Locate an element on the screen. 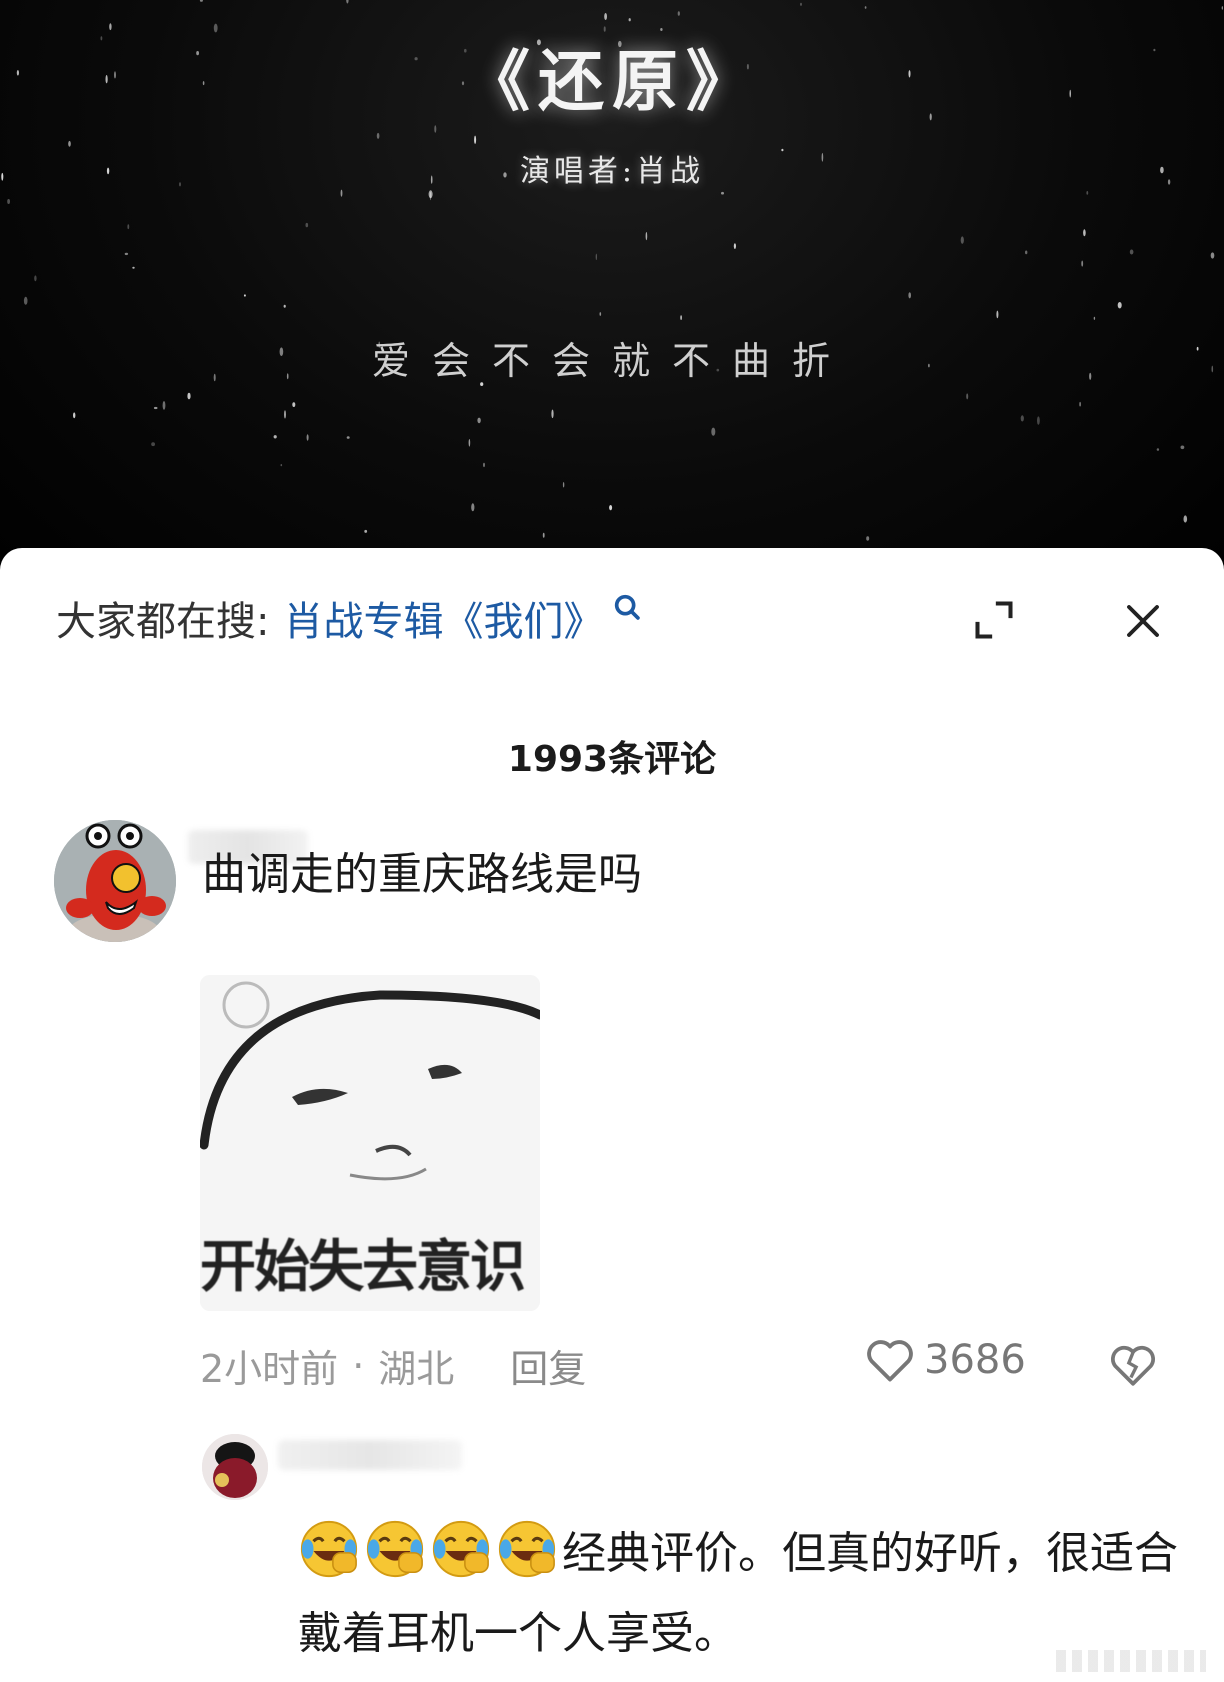 The image size is (1224, 1682). broken-heart-icon is located at coordinates (1133, 1365).